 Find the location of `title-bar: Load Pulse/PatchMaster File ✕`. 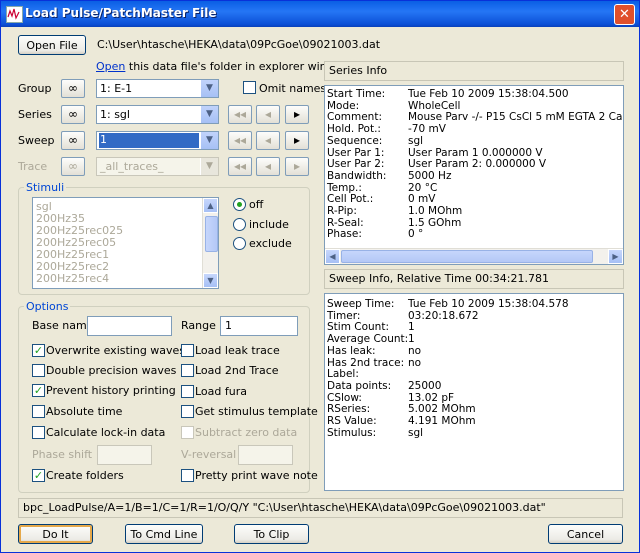

title-bar: Load Pulse/PatchMaster File ✕ is located at coordinates (320, 14).